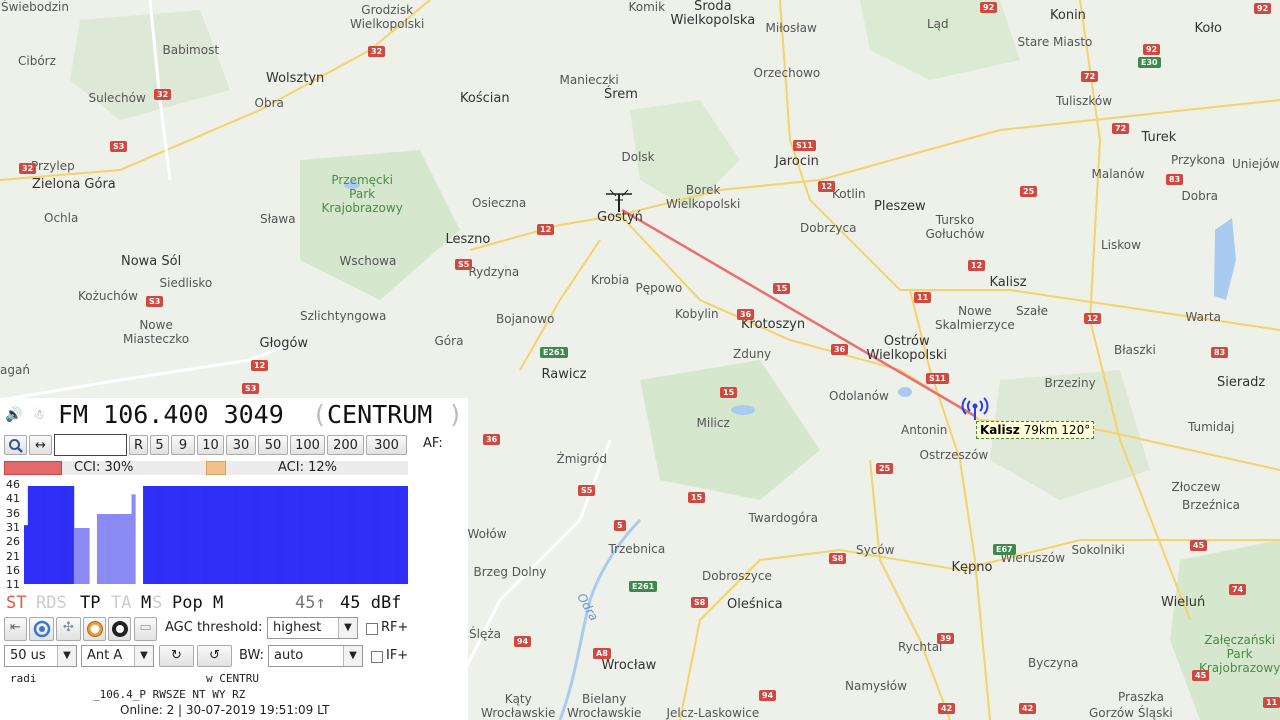  Describe the element at coordinates (697, 497) in the screenshot. I see `road-shield: 15` at that location.